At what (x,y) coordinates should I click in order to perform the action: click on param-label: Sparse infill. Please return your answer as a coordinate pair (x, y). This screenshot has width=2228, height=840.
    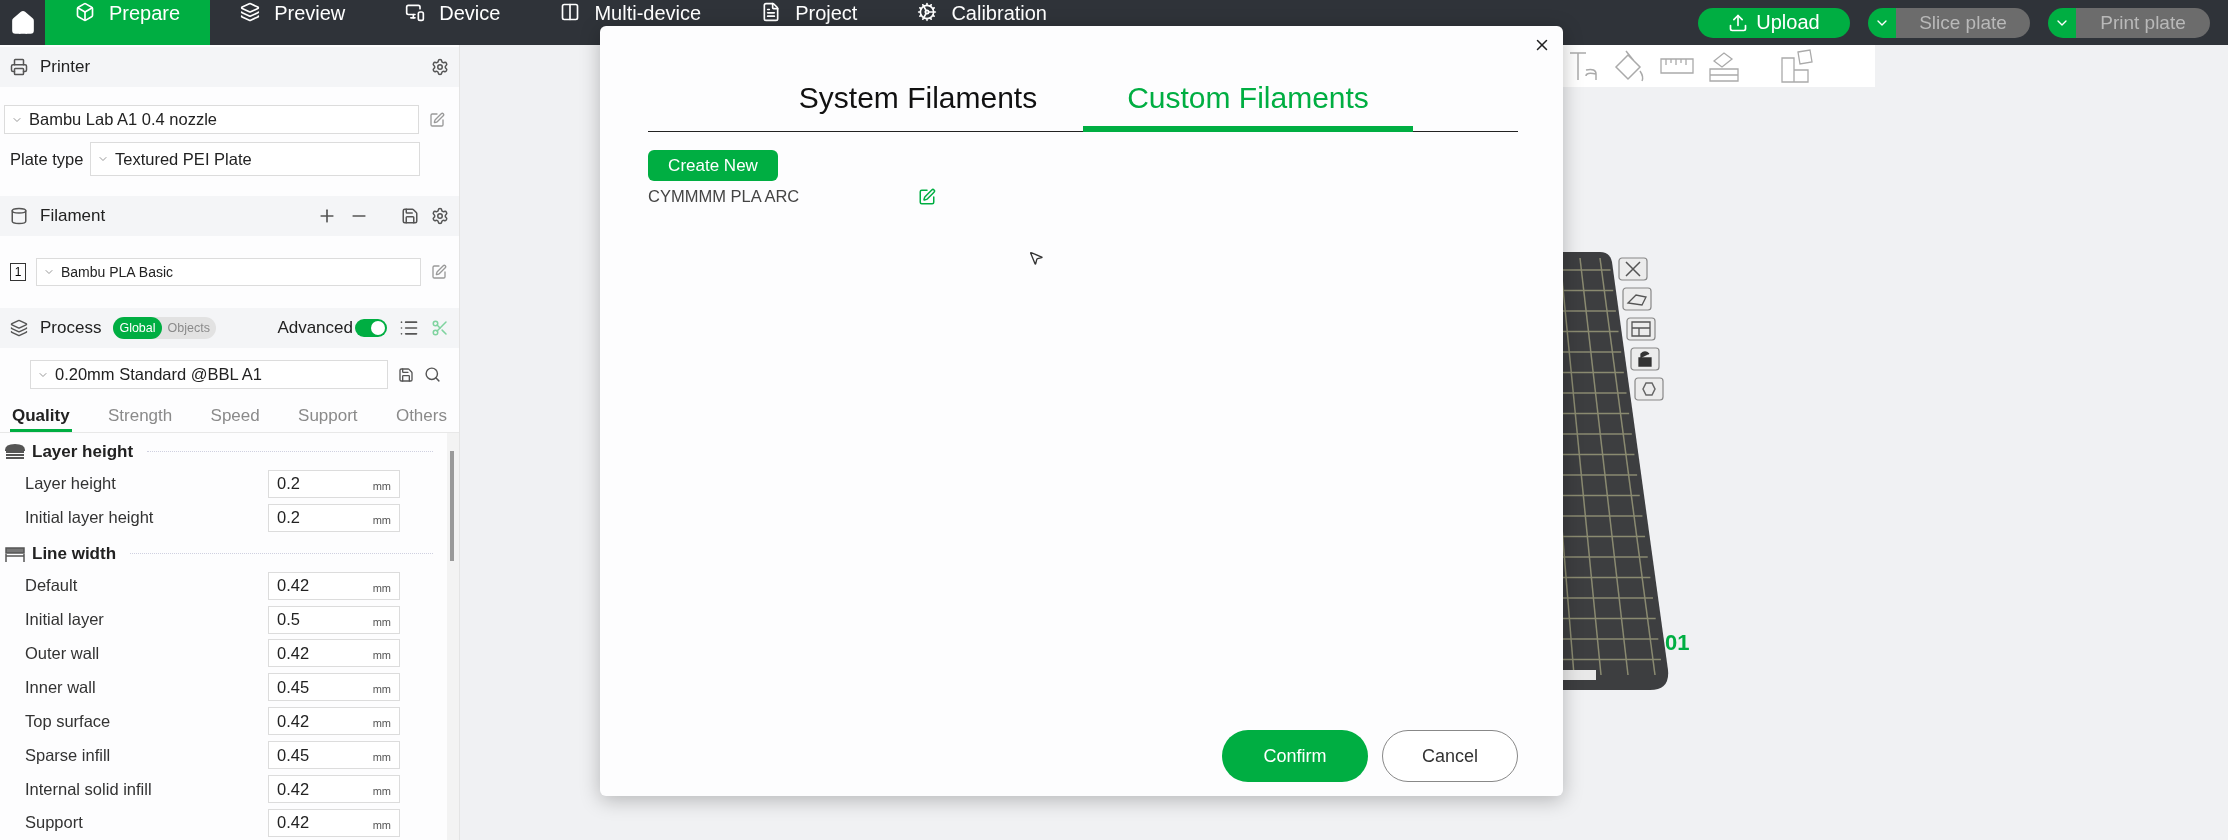
    Looking at the image, I should click on (68, 755).